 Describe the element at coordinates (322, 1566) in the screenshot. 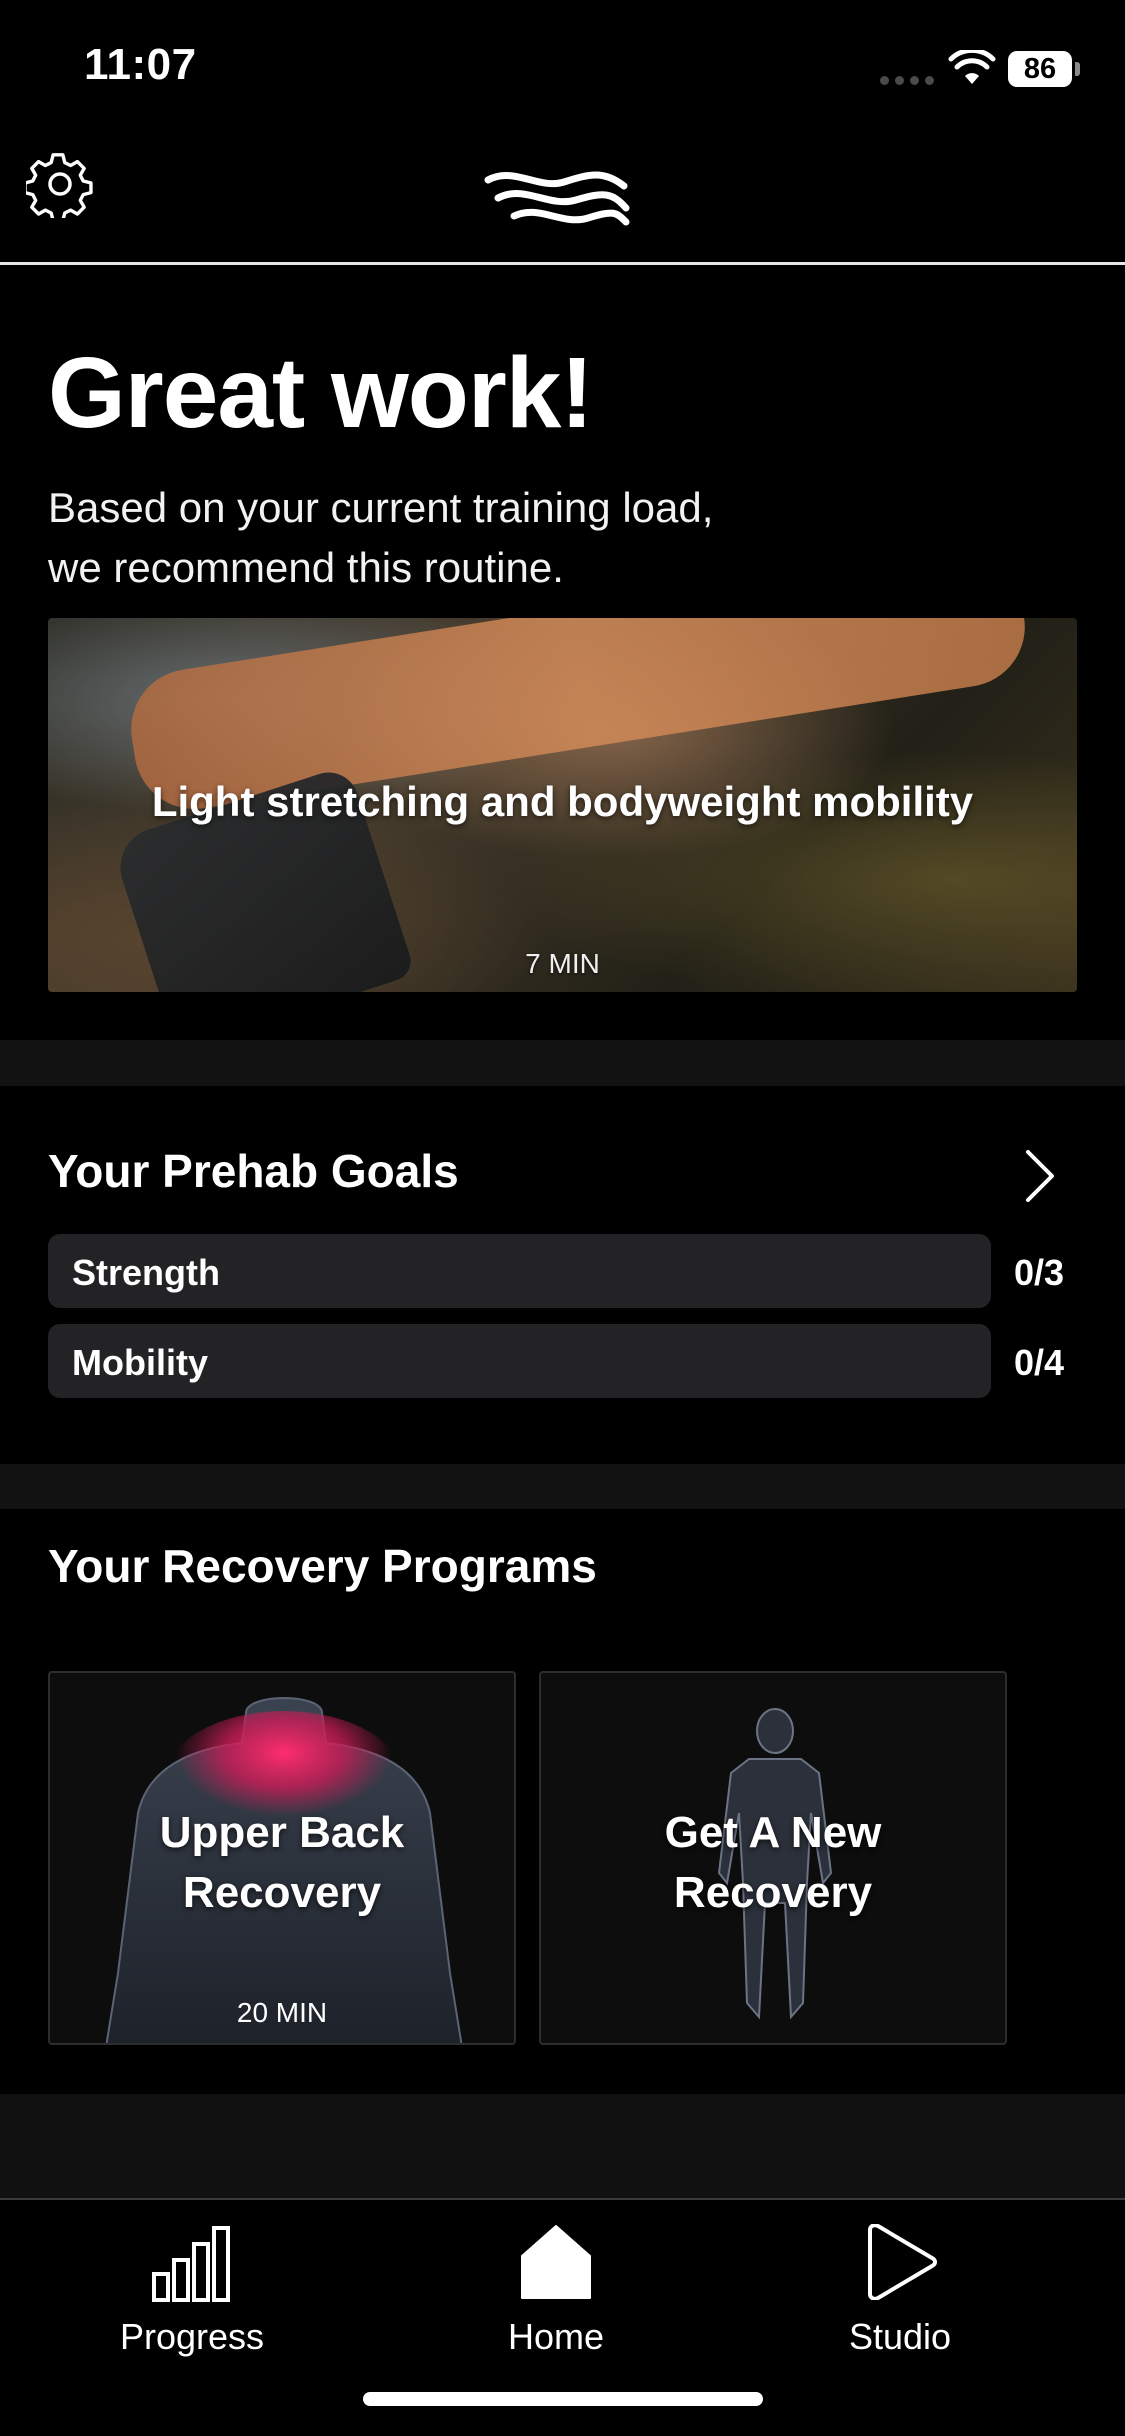

I see `recovery-programs-title: Your Recovery Programs` at that location.